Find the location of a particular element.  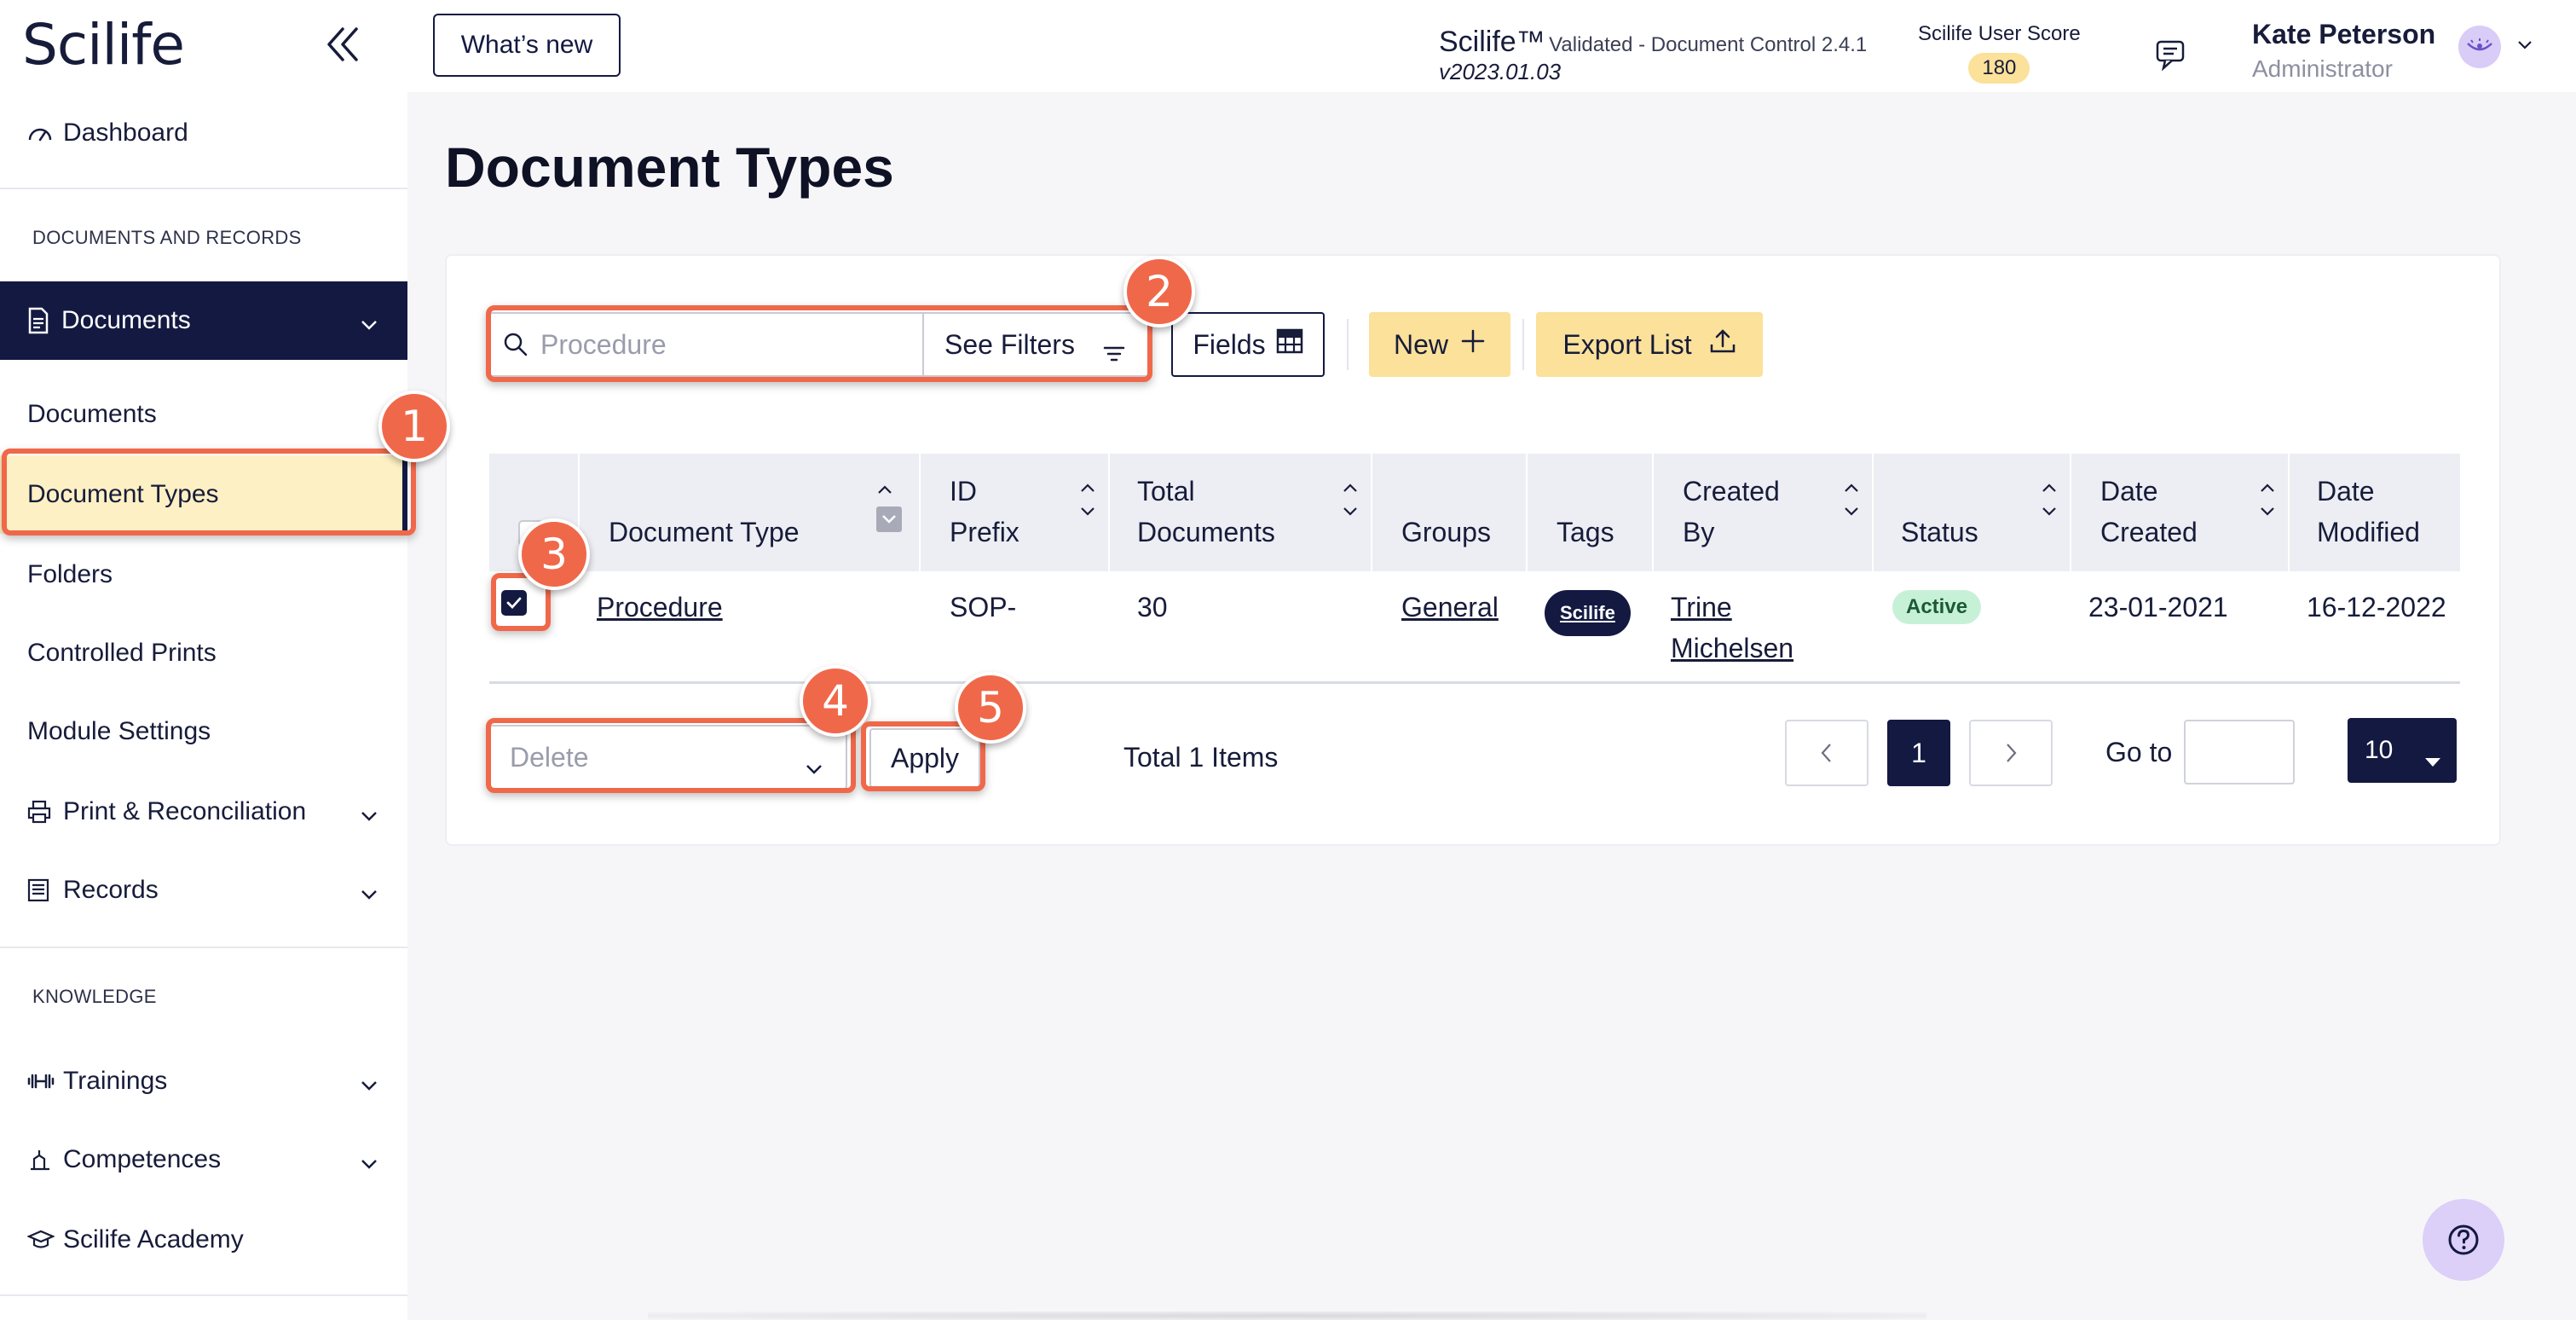

scilife-logo: Scilife is located at coordinates (103, 45).